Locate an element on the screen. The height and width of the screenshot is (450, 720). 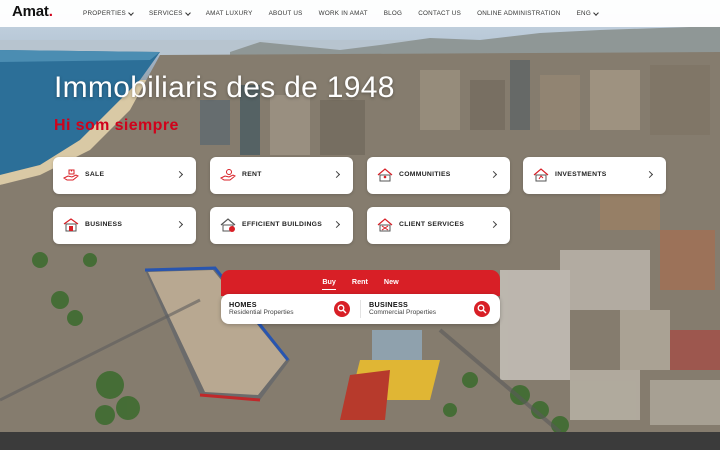
card-investments: INVESTMENTS is located at coordinates (594, 175).